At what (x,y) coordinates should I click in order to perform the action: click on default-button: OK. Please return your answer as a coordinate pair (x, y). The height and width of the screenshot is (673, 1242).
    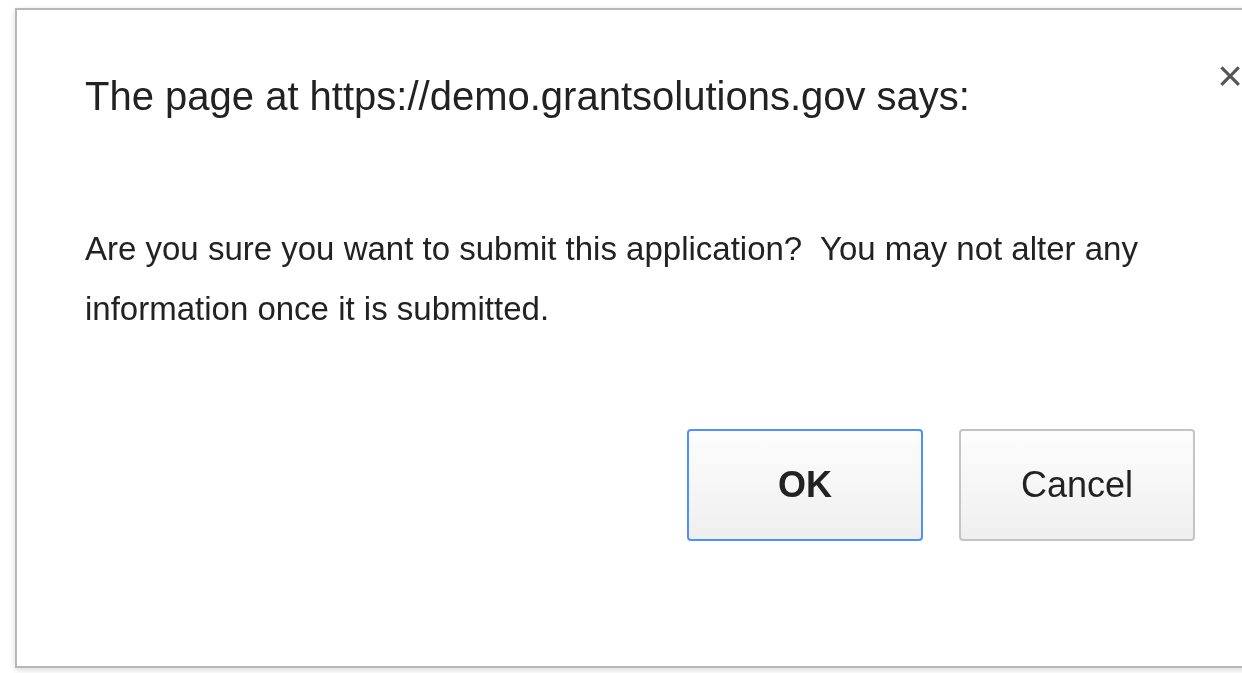
    Looking at the image, I should click on (805, 485).